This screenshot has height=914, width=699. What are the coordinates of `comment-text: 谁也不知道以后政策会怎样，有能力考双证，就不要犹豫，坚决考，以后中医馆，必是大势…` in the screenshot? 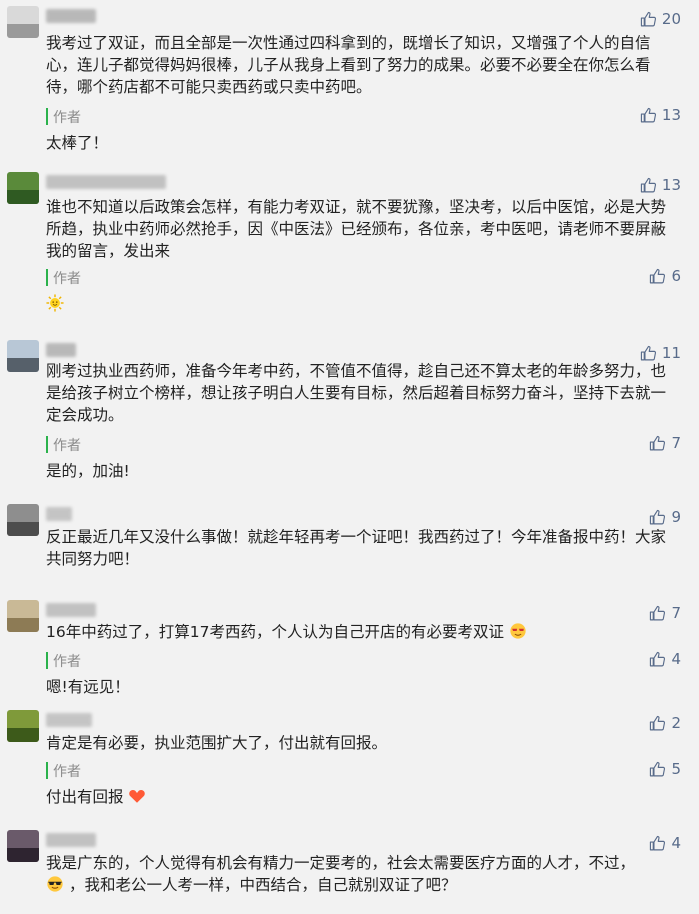 It's located at (356, 229).